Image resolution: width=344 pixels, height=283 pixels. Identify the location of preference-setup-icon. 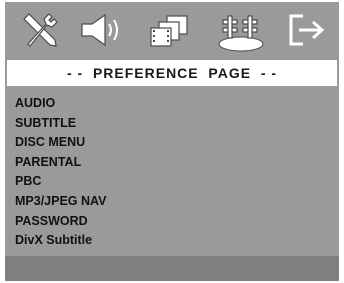
(241, 31).